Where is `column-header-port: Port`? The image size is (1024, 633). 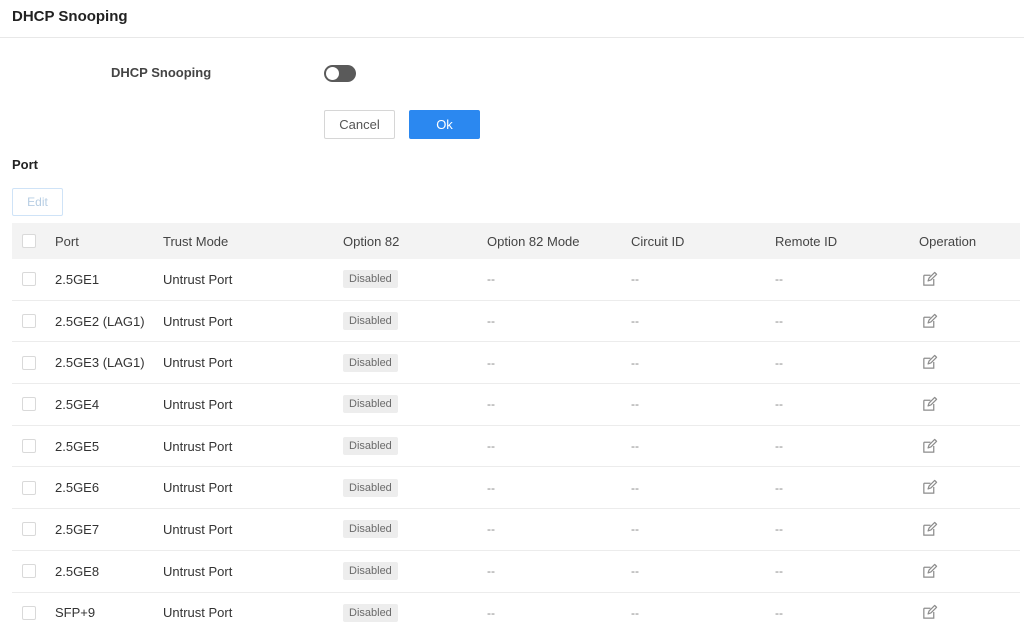 column-header-port: Port is located at coordinates (67, 241).